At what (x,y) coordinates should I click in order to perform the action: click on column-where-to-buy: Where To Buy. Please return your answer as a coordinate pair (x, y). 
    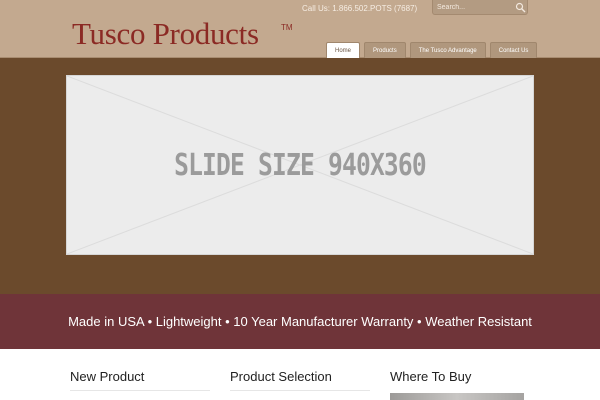
    Looking at the image, I should click on (460, 376).